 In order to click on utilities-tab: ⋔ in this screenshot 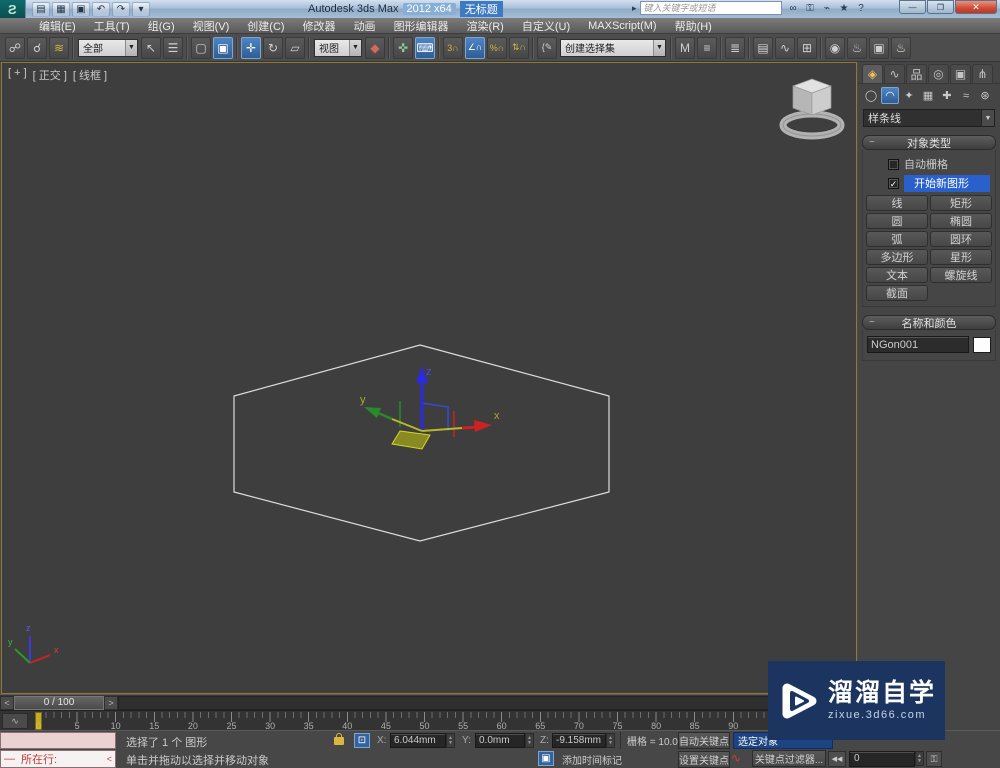, I will do `click(982, 73)`.